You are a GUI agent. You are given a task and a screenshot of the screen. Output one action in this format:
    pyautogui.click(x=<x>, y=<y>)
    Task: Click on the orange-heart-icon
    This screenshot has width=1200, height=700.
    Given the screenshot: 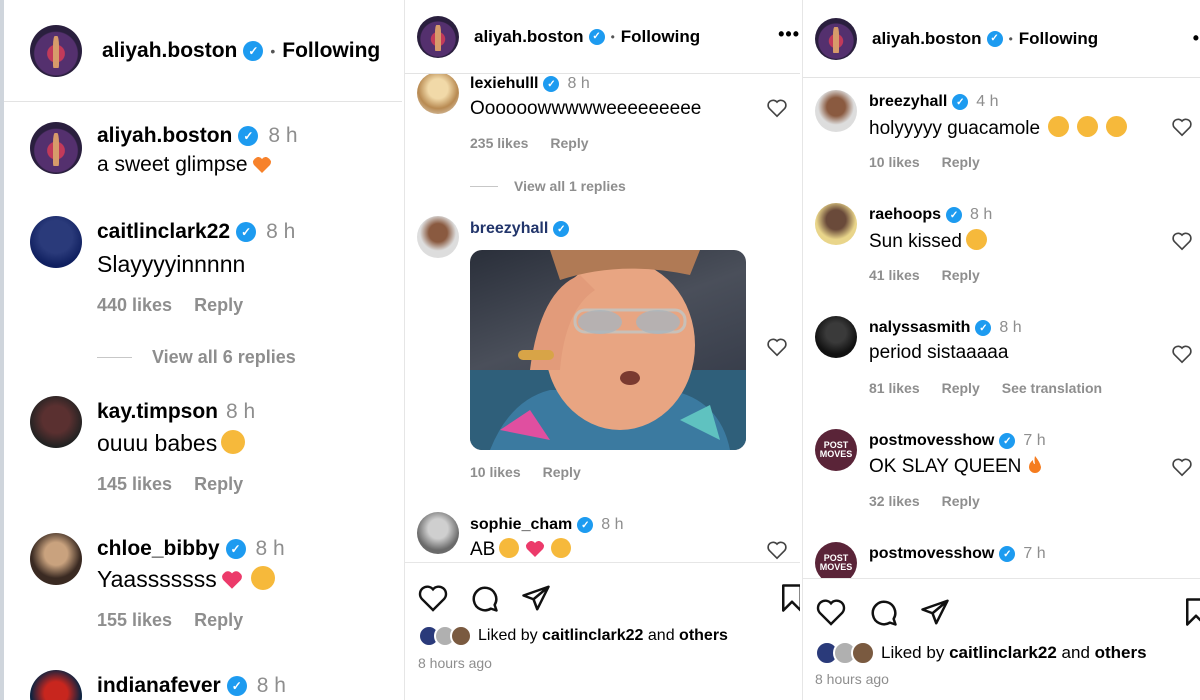 What is the action you would take?
    pyautogui.click(x=261, y=165)
    